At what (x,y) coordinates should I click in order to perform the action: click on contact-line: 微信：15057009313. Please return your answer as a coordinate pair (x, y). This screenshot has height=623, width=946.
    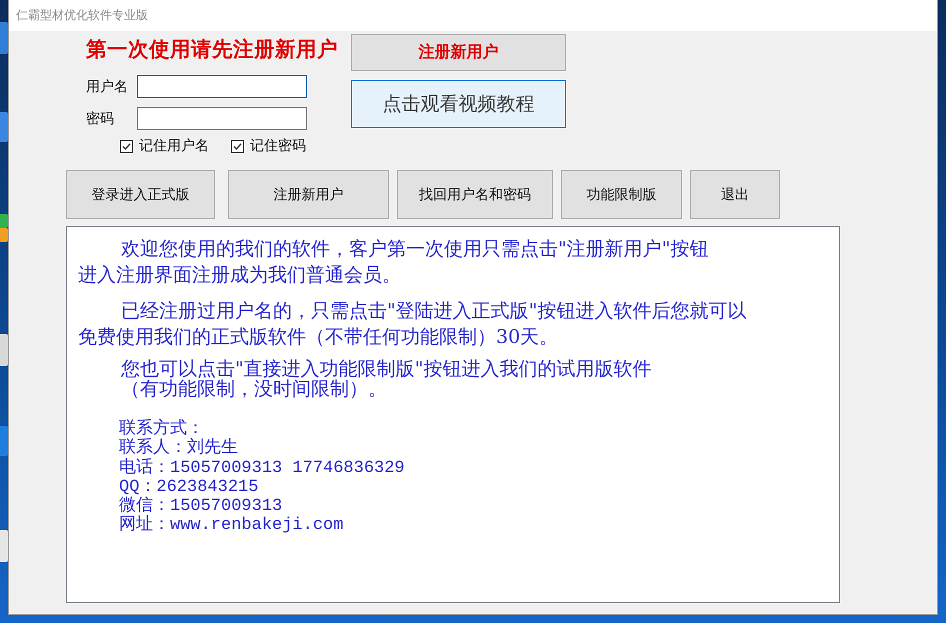
    Looking at the image, I should click on (200, 506).